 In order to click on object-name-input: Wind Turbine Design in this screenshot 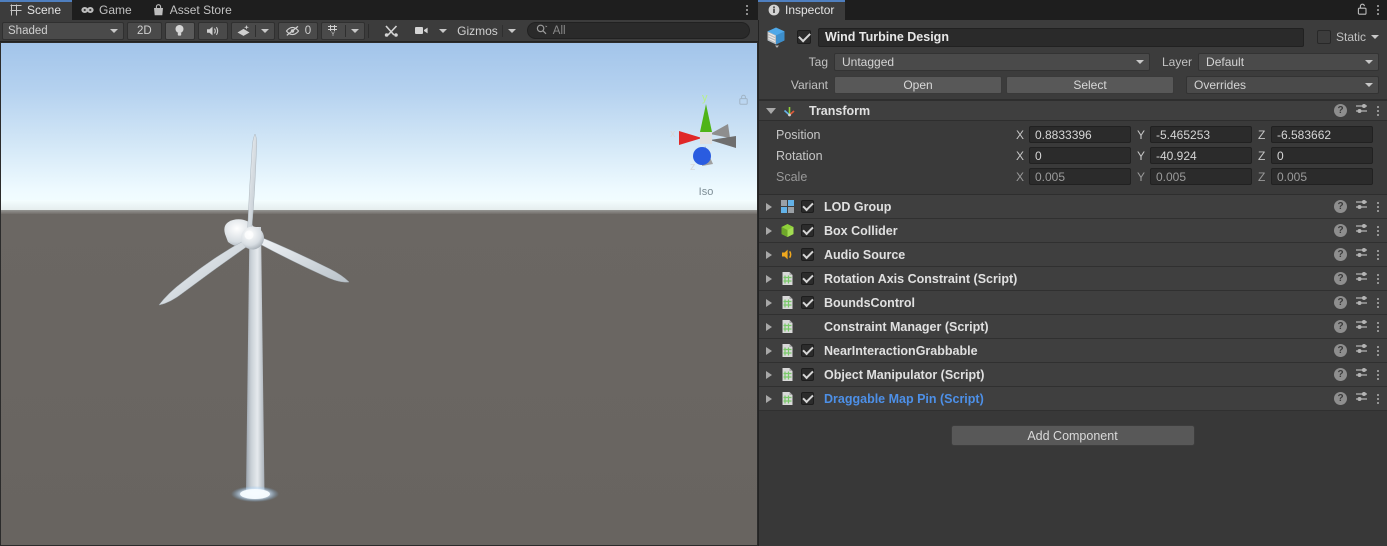, I will do `click(1061, 37)`.